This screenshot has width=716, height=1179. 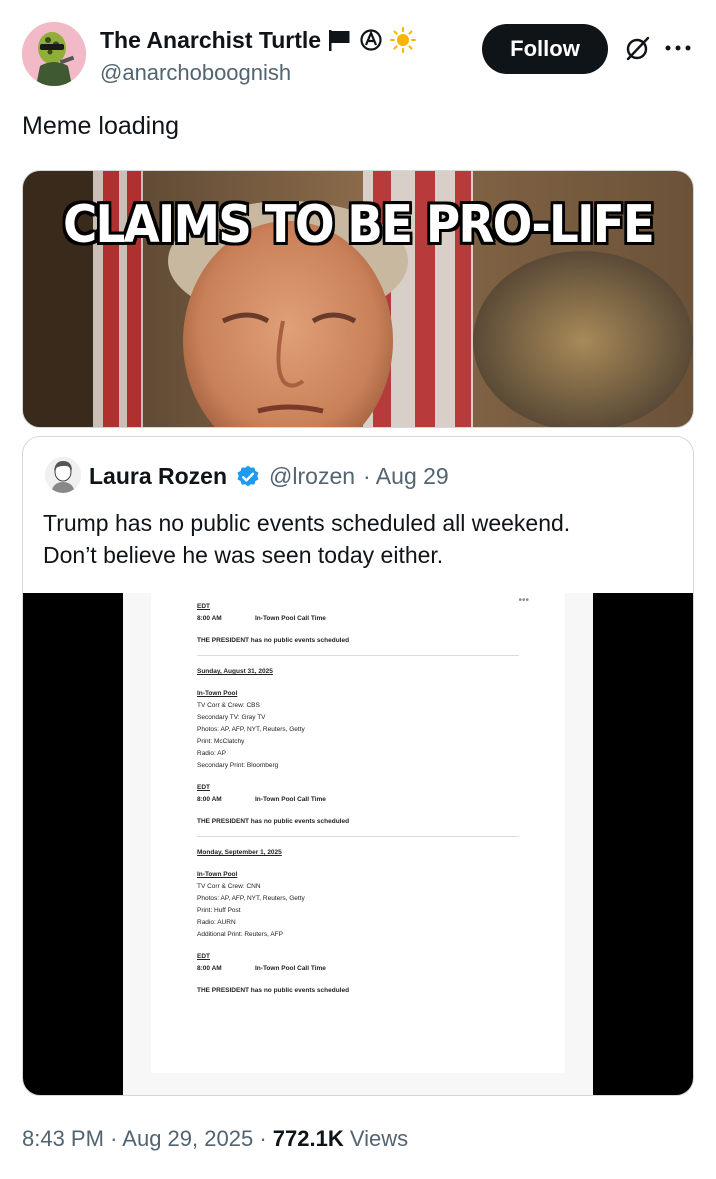 What do you see at coordinates (63, 1138) in the screenshot?
I see `tweet-time: 8:43 PM` at bounding box center [63, 1138].